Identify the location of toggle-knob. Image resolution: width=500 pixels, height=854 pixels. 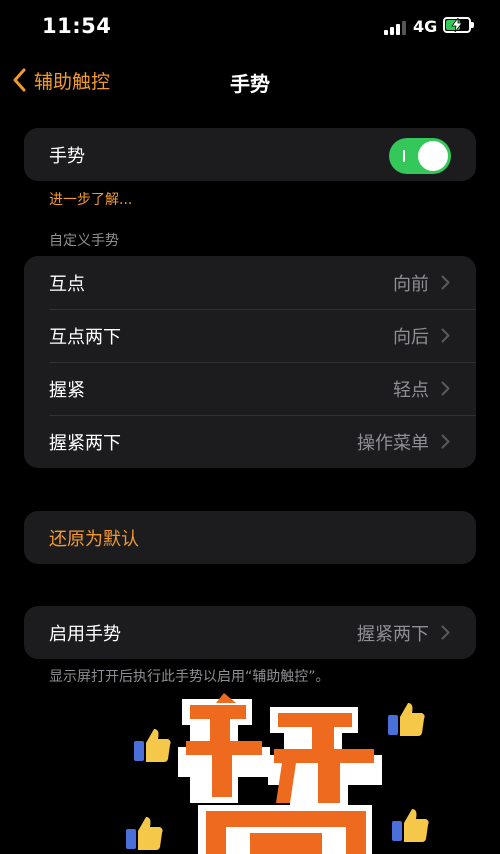
(433, 156).